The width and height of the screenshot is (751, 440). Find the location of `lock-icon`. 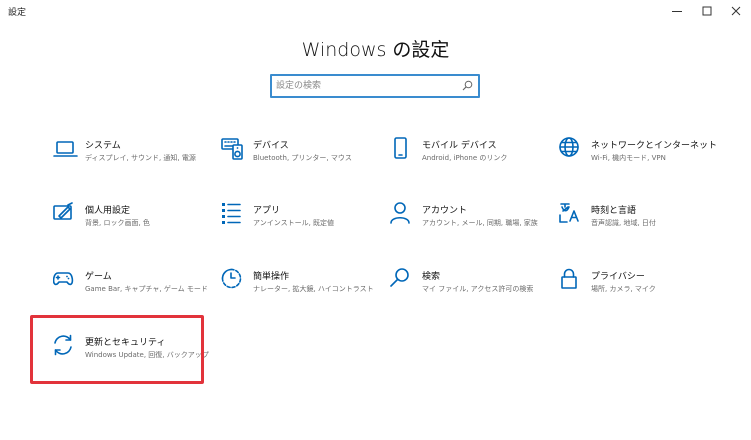

lock-icon is located at coordinates (569, 278).